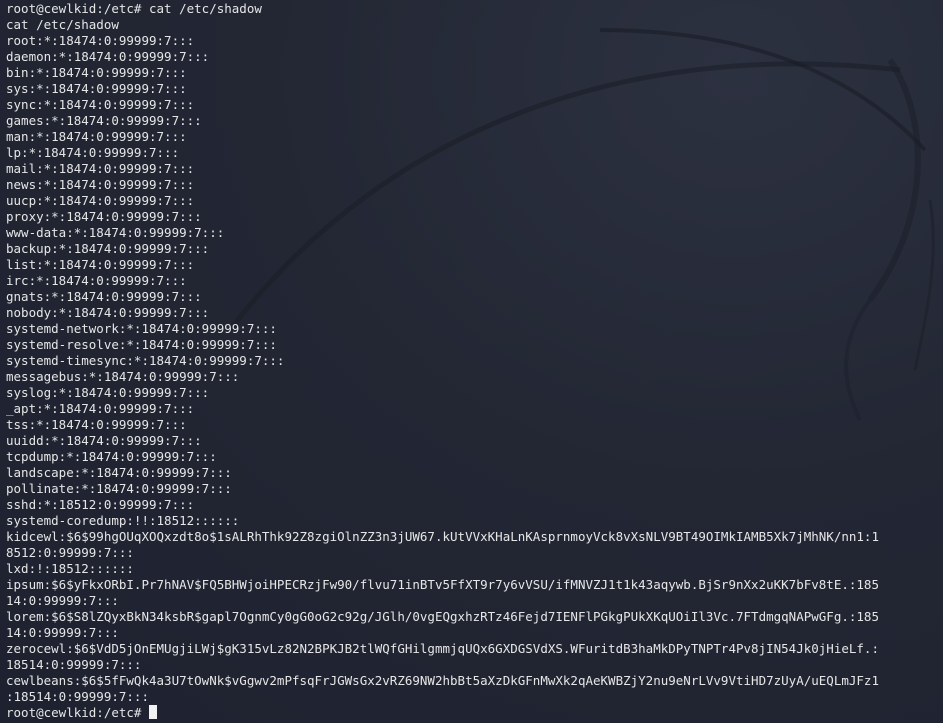 This screenshot has height=723, width=943. What do you see at coordinates (153, 712) in the screenshot?
I see `block-cursor-icon` at bounding box center [153, 712].